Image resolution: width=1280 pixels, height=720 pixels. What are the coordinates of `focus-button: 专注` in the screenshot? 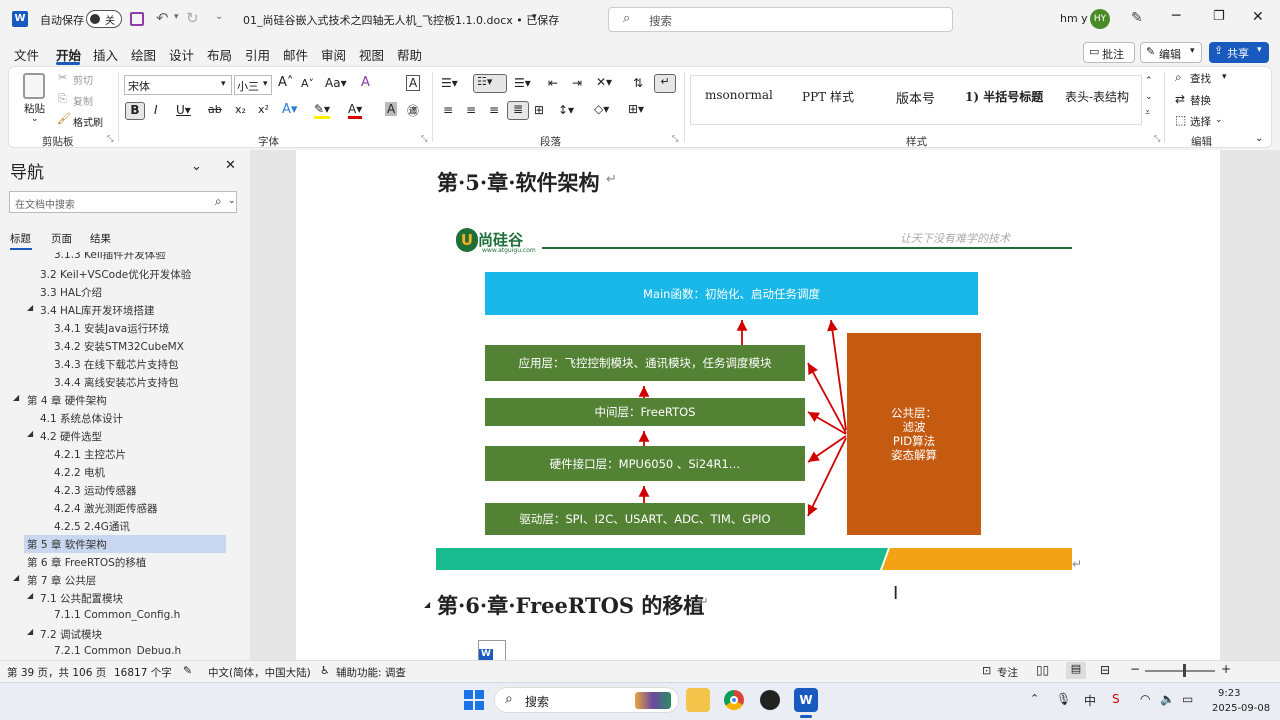 It's located at (1007, 672).